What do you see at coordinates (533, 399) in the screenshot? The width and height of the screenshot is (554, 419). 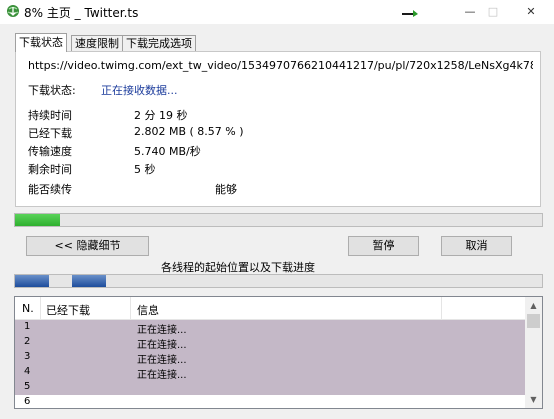 I see `scroll-down-arrow-icon: ▼` at bounding box center [533, 399].